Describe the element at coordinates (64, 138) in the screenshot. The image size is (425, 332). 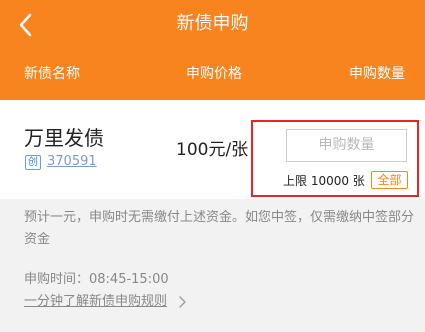
I see `bond-name: 万里发债` at that location.